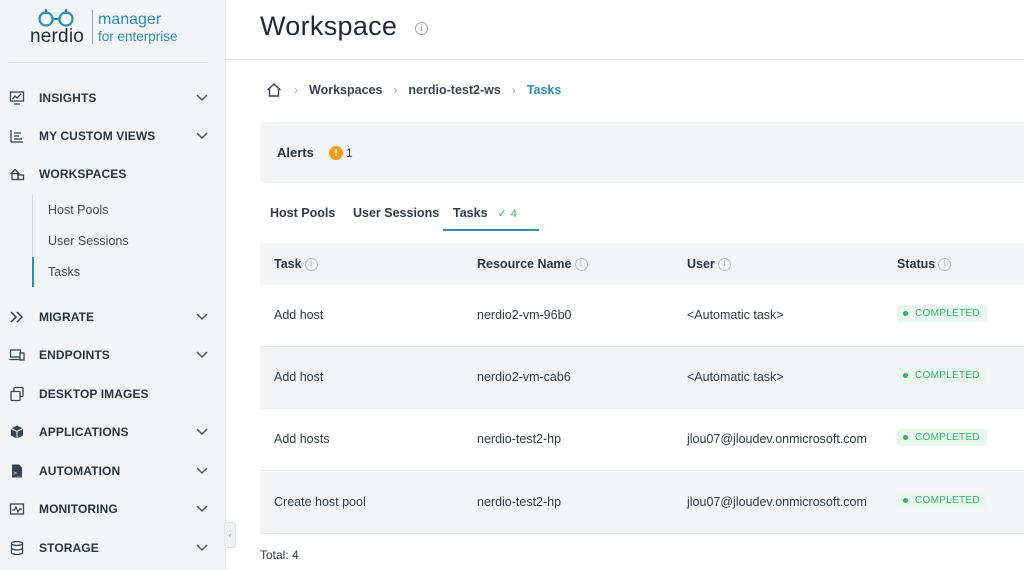 The height and width of the screenshot is (570, 1024). What do you see at coordinates (64, 272) in the screenshot?
I see `sidebar-subitem-label: Tasks` at bounding box center [64, 272].